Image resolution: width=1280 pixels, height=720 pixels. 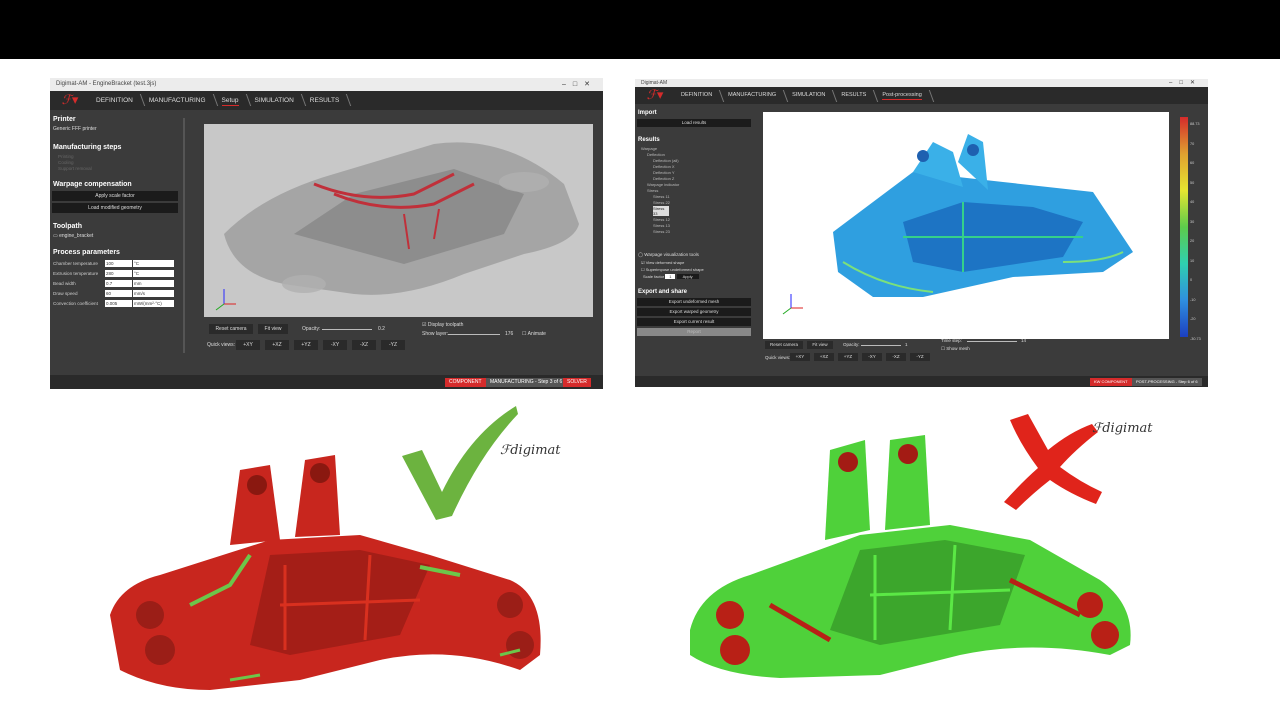 What do you see at coordinates (221, 345) in the screenshot?
I see `quick-views-label: Quick views:` at bounding box center [221, 345].